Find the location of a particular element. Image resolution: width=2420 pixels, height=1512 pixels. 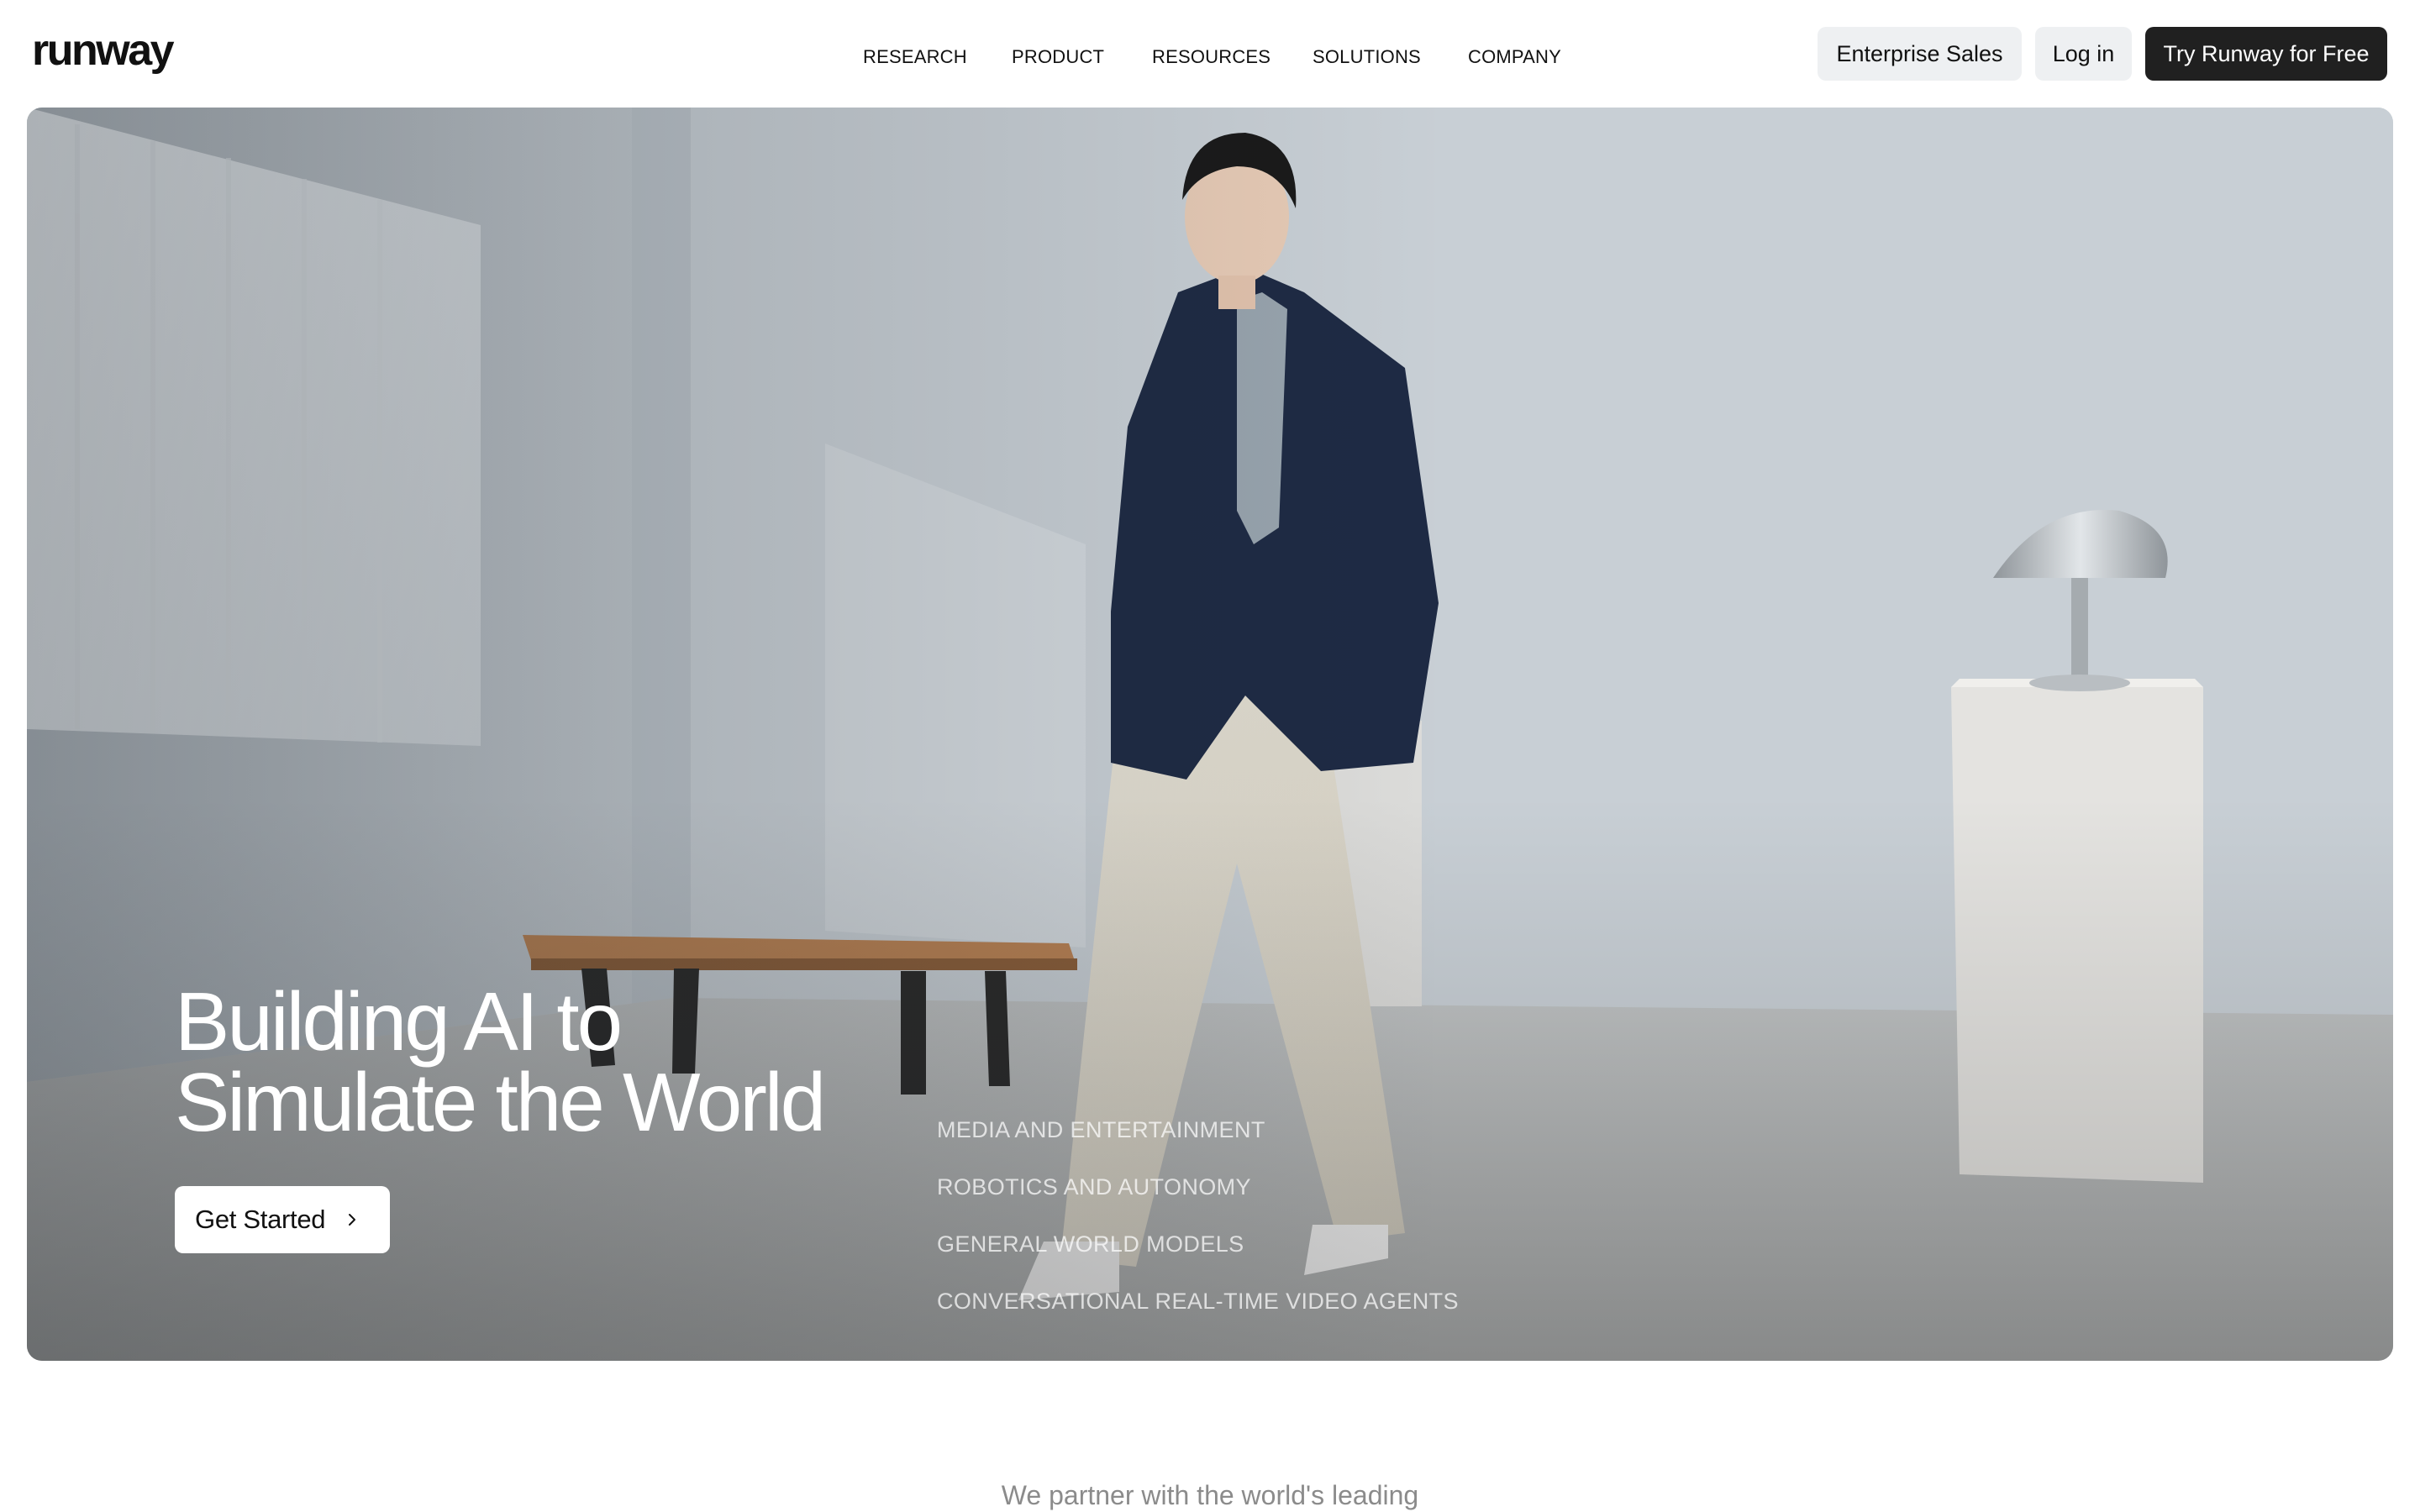

nav-company: COMPANY is located at coordinates (1514, 57).